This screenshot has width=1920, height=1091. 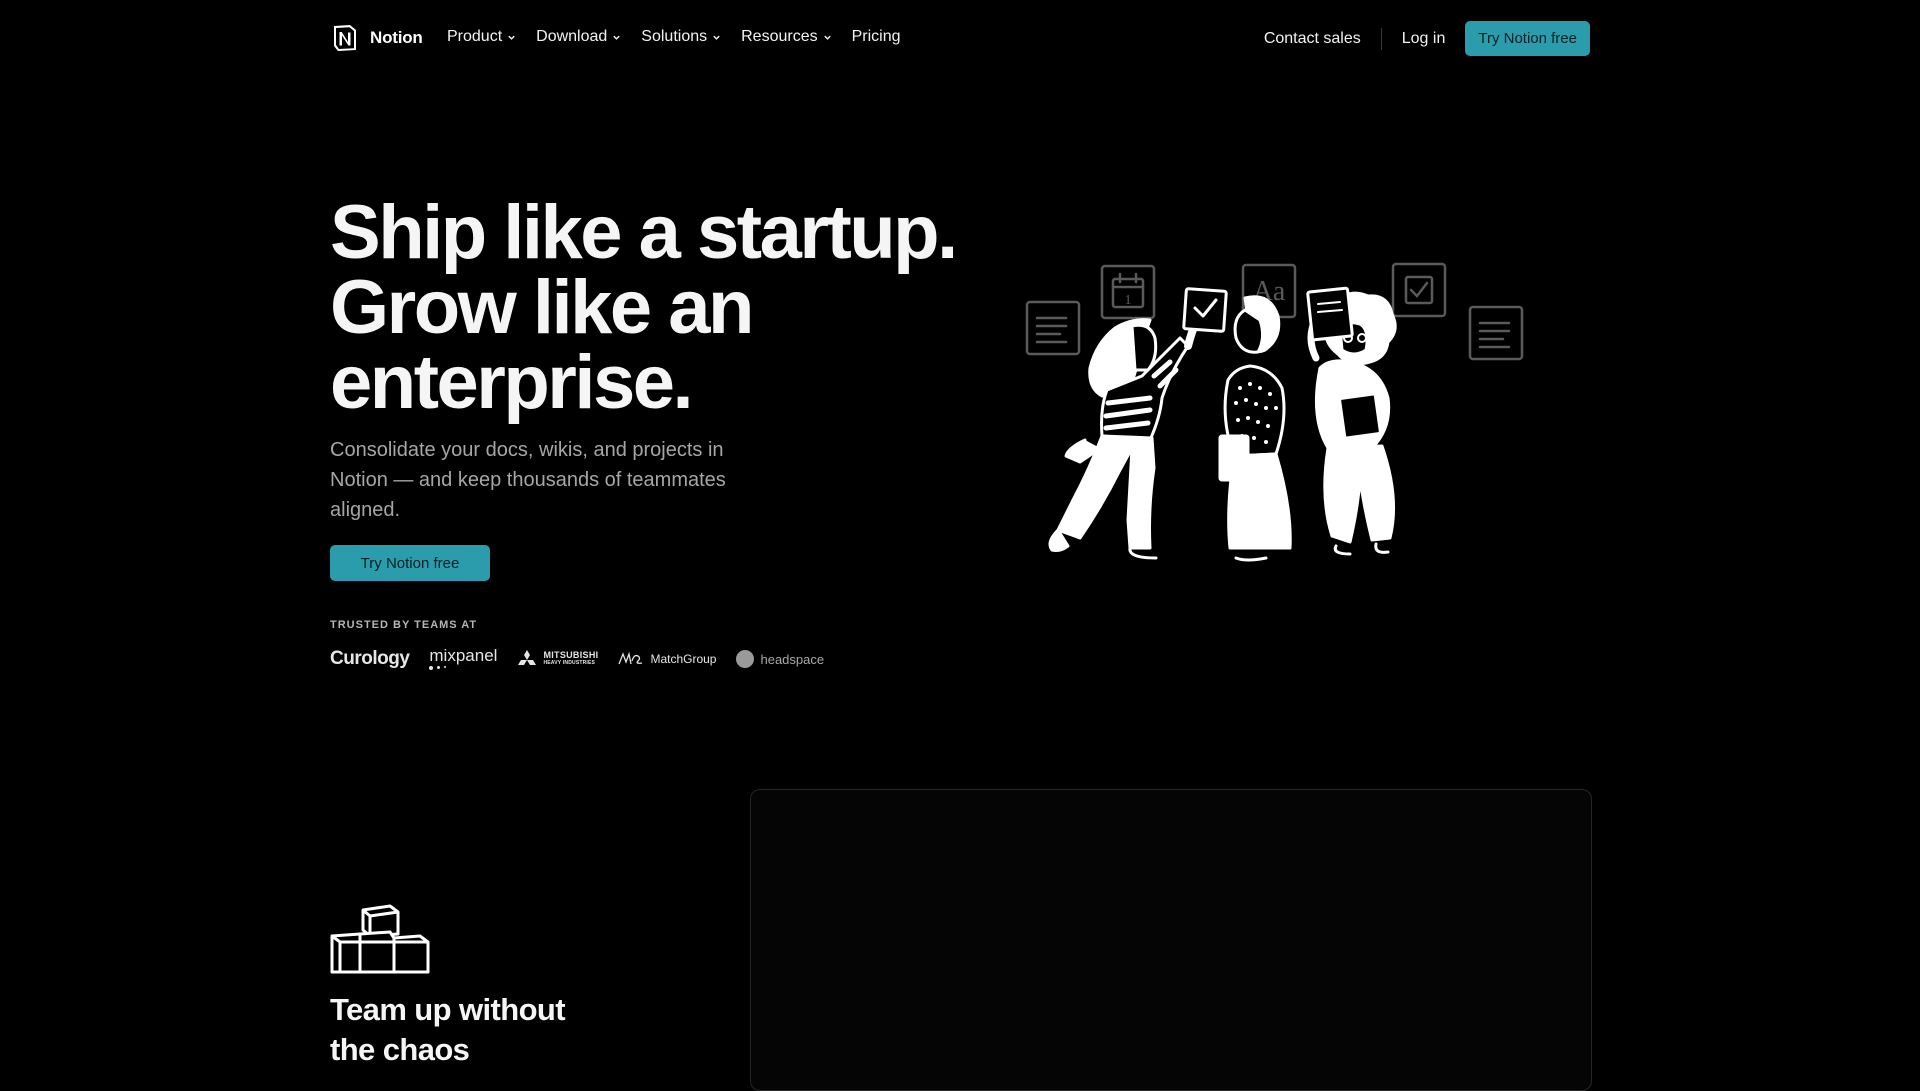 I want to click on section-title-line-1: Team up without, so click(x=448, y=1009).